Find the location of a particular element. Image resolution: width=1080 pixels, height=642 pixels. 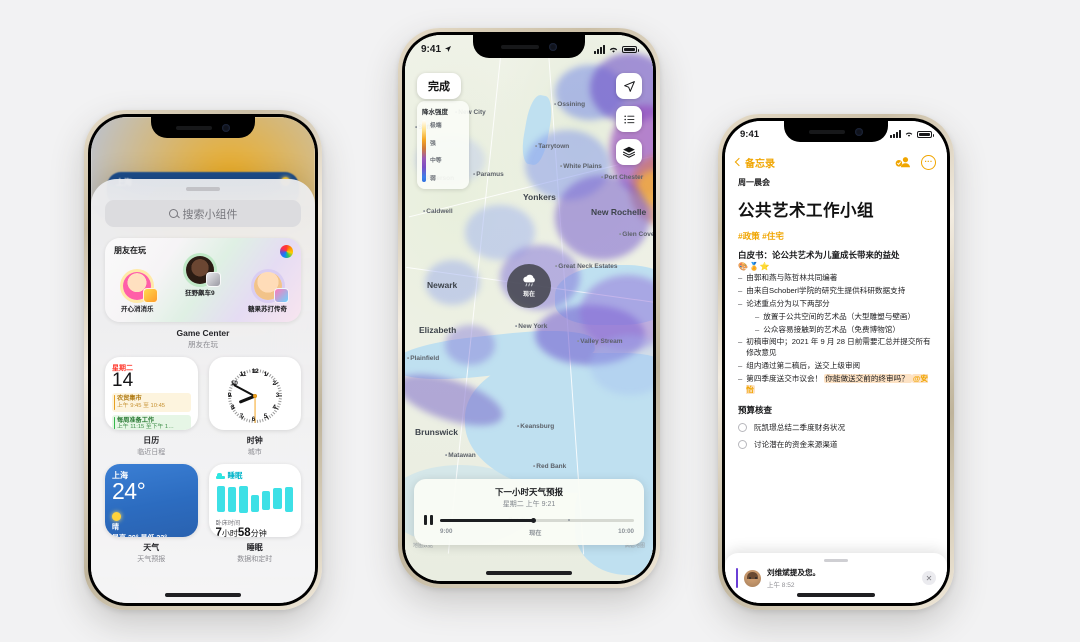

note-bullet: – 放置于公共空间的艺术品（大型雕塑与壁画） is located at coordinates (836, 317).